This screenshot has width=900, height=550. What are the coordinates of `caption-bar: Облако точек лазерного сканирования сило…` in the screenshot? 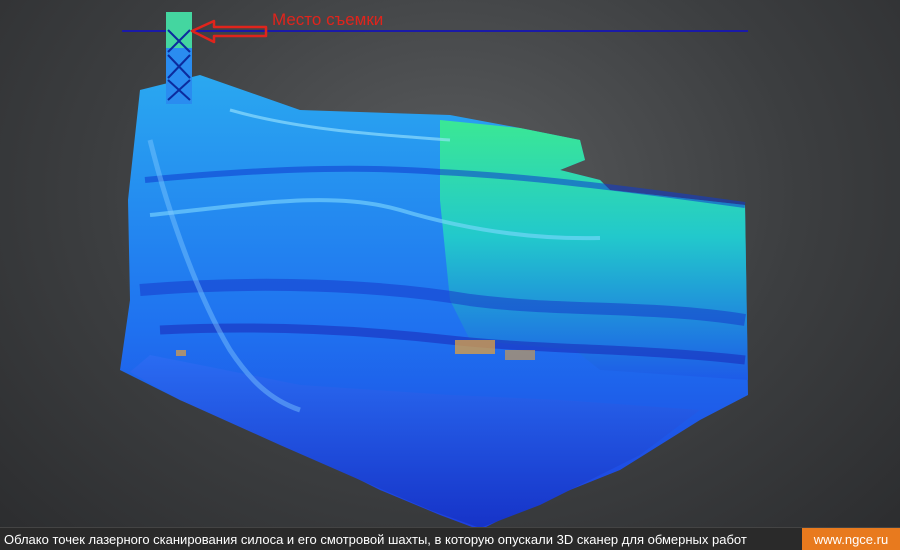 It's located at (450, 538).